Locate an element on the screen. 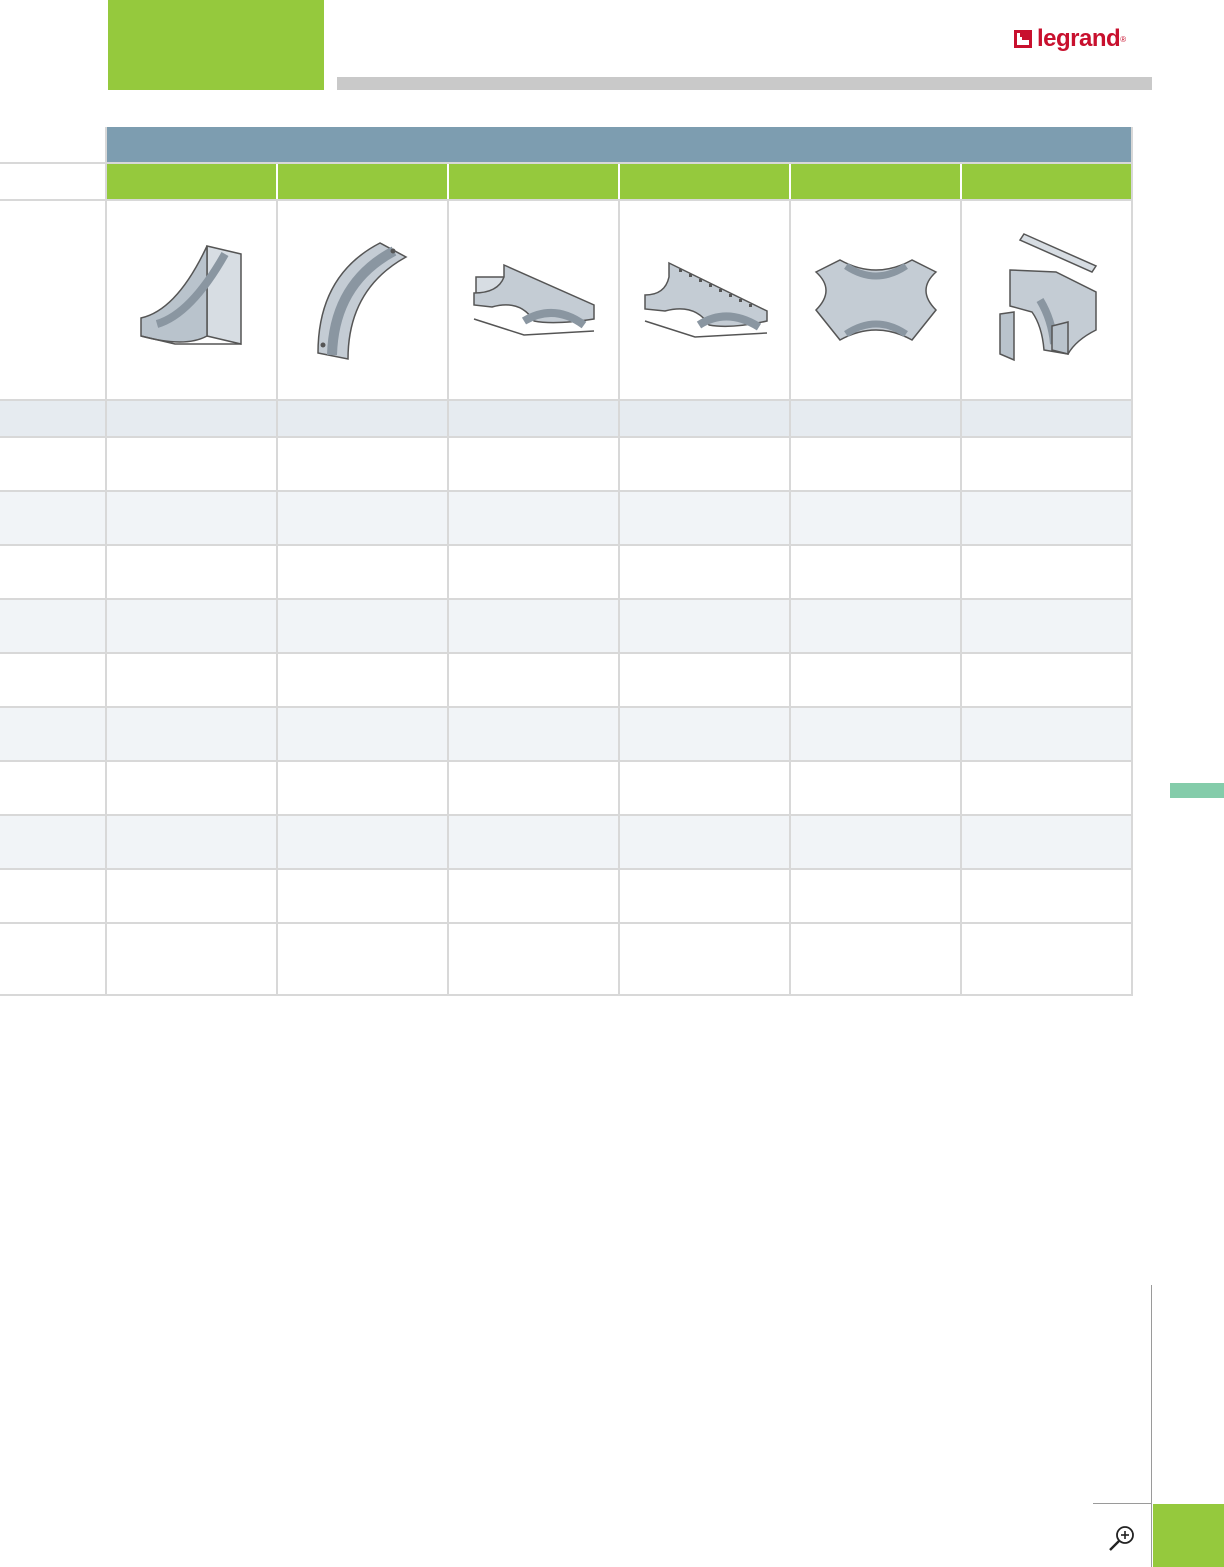 The width and height of the screenshot is (1224, 1567). legrand-logo: legrand ® is located at coordinates (1070, 39).